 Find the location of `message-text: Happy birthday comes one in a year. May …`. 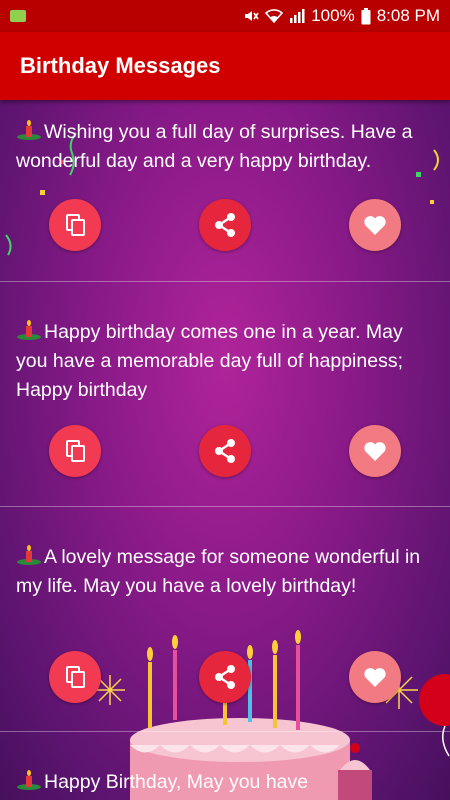

message-text: Happy birthday comes one in a year. May … is located at coordinates (209, 360).